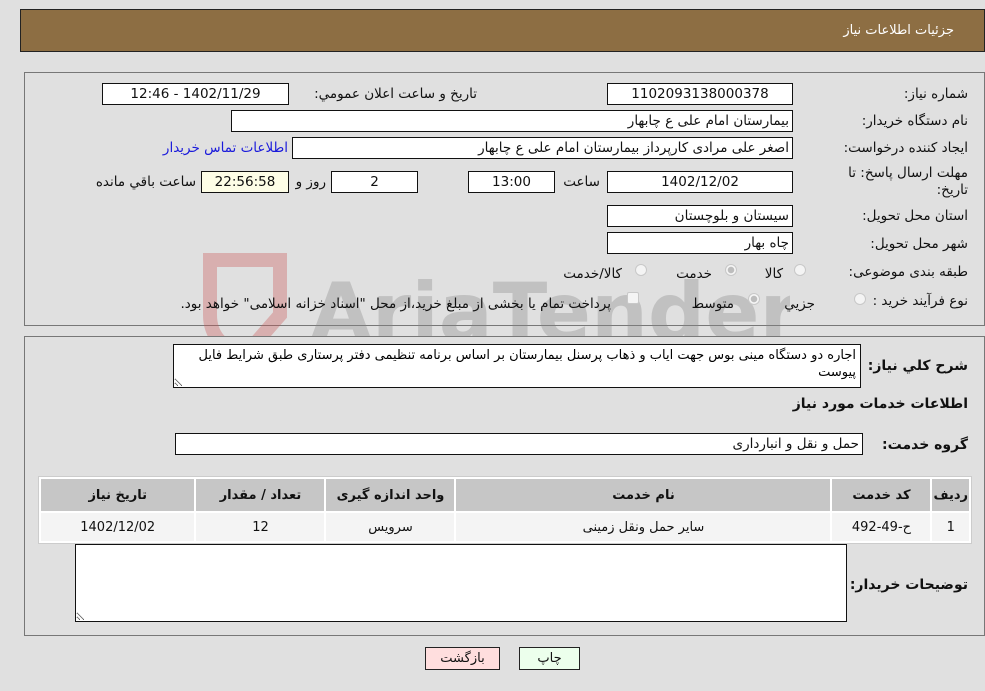  I want to click on buyer-contact-link: اطلاعات تماس خريدار, so click(225, 148).